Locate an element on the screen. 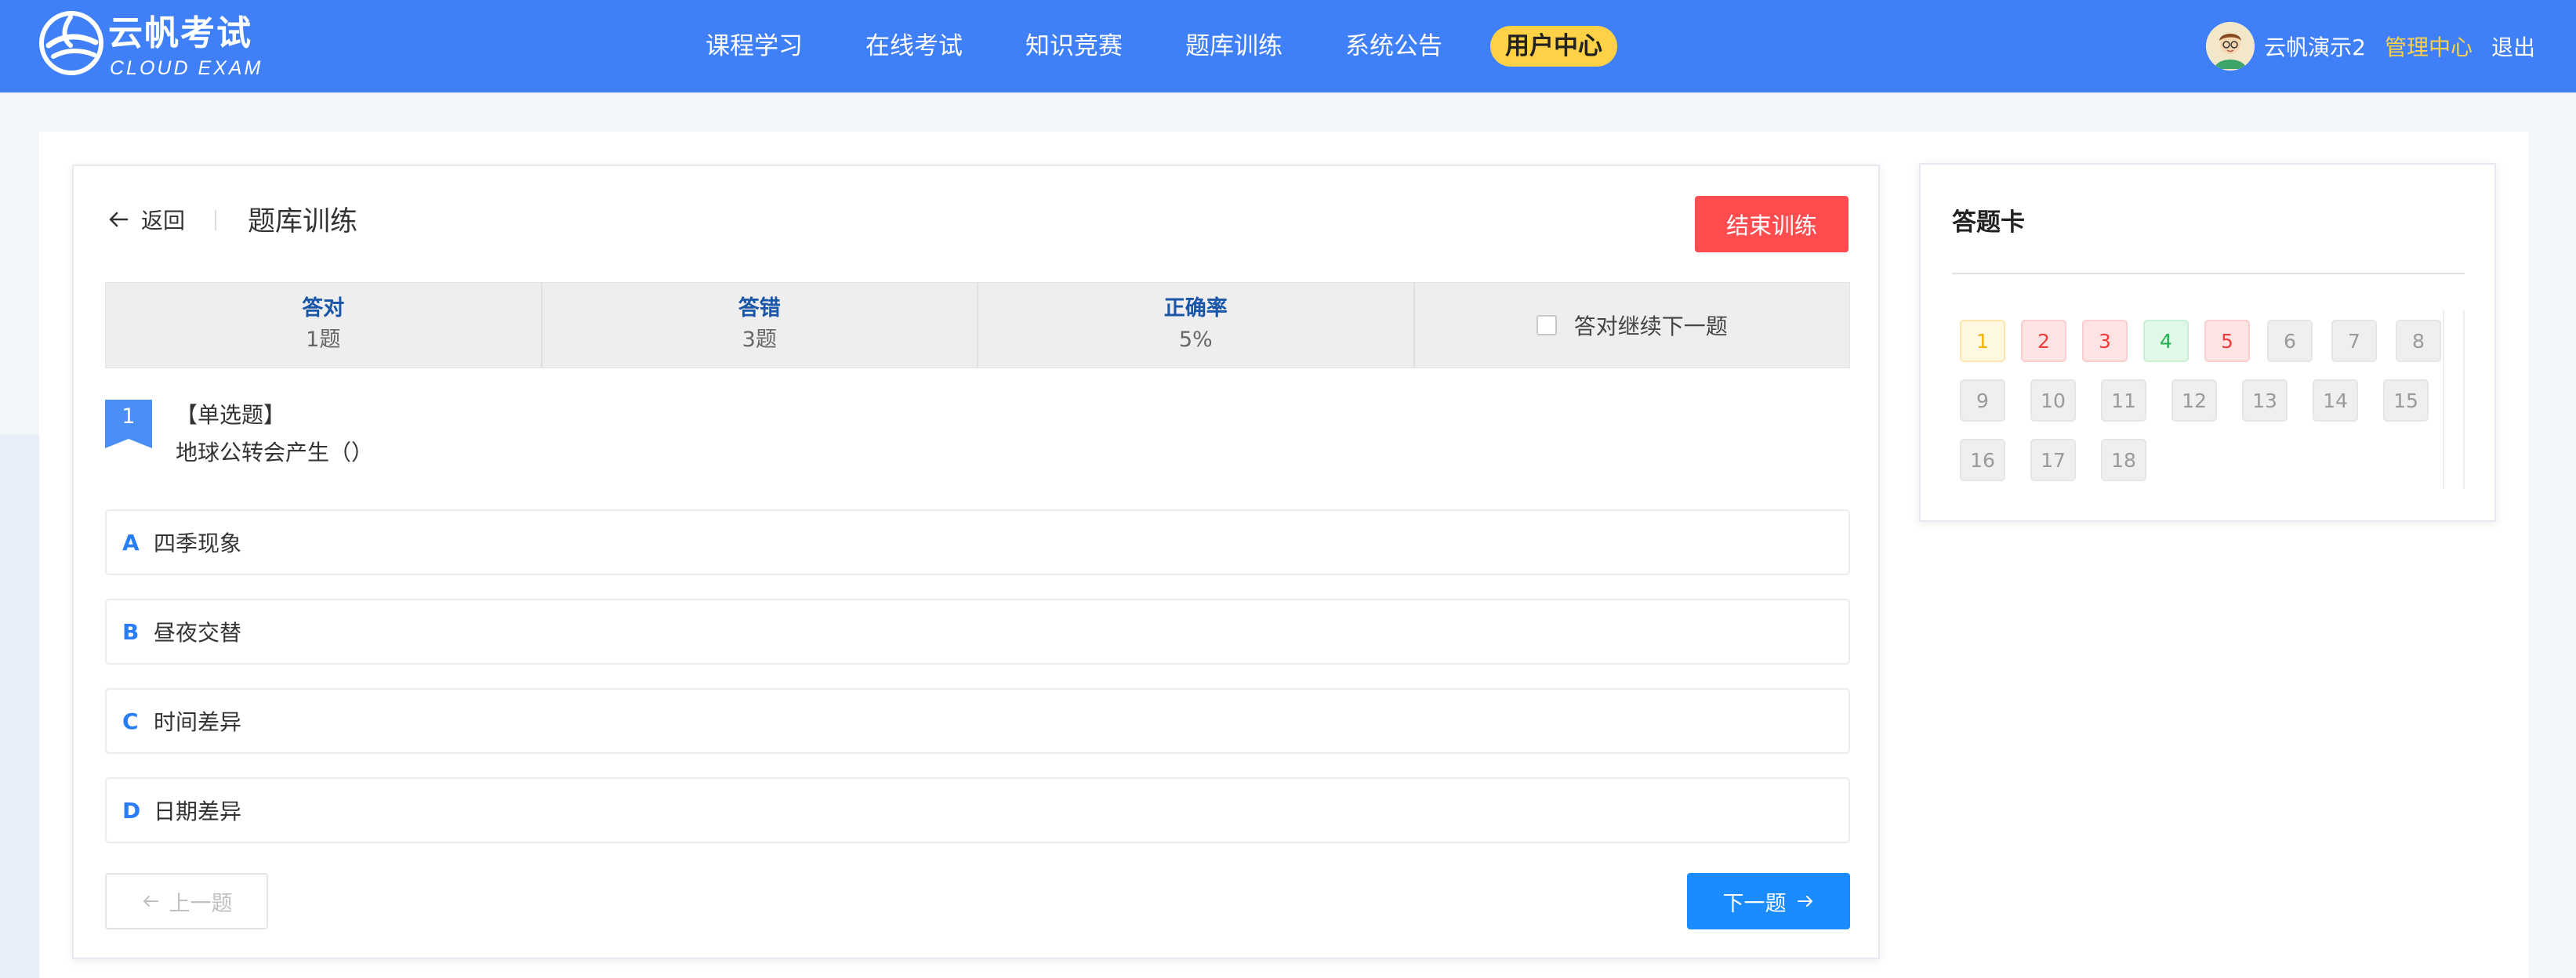 The image size is (2576, 978). nav-online-exam: 在线考试 is located at coordinates (914, 46).